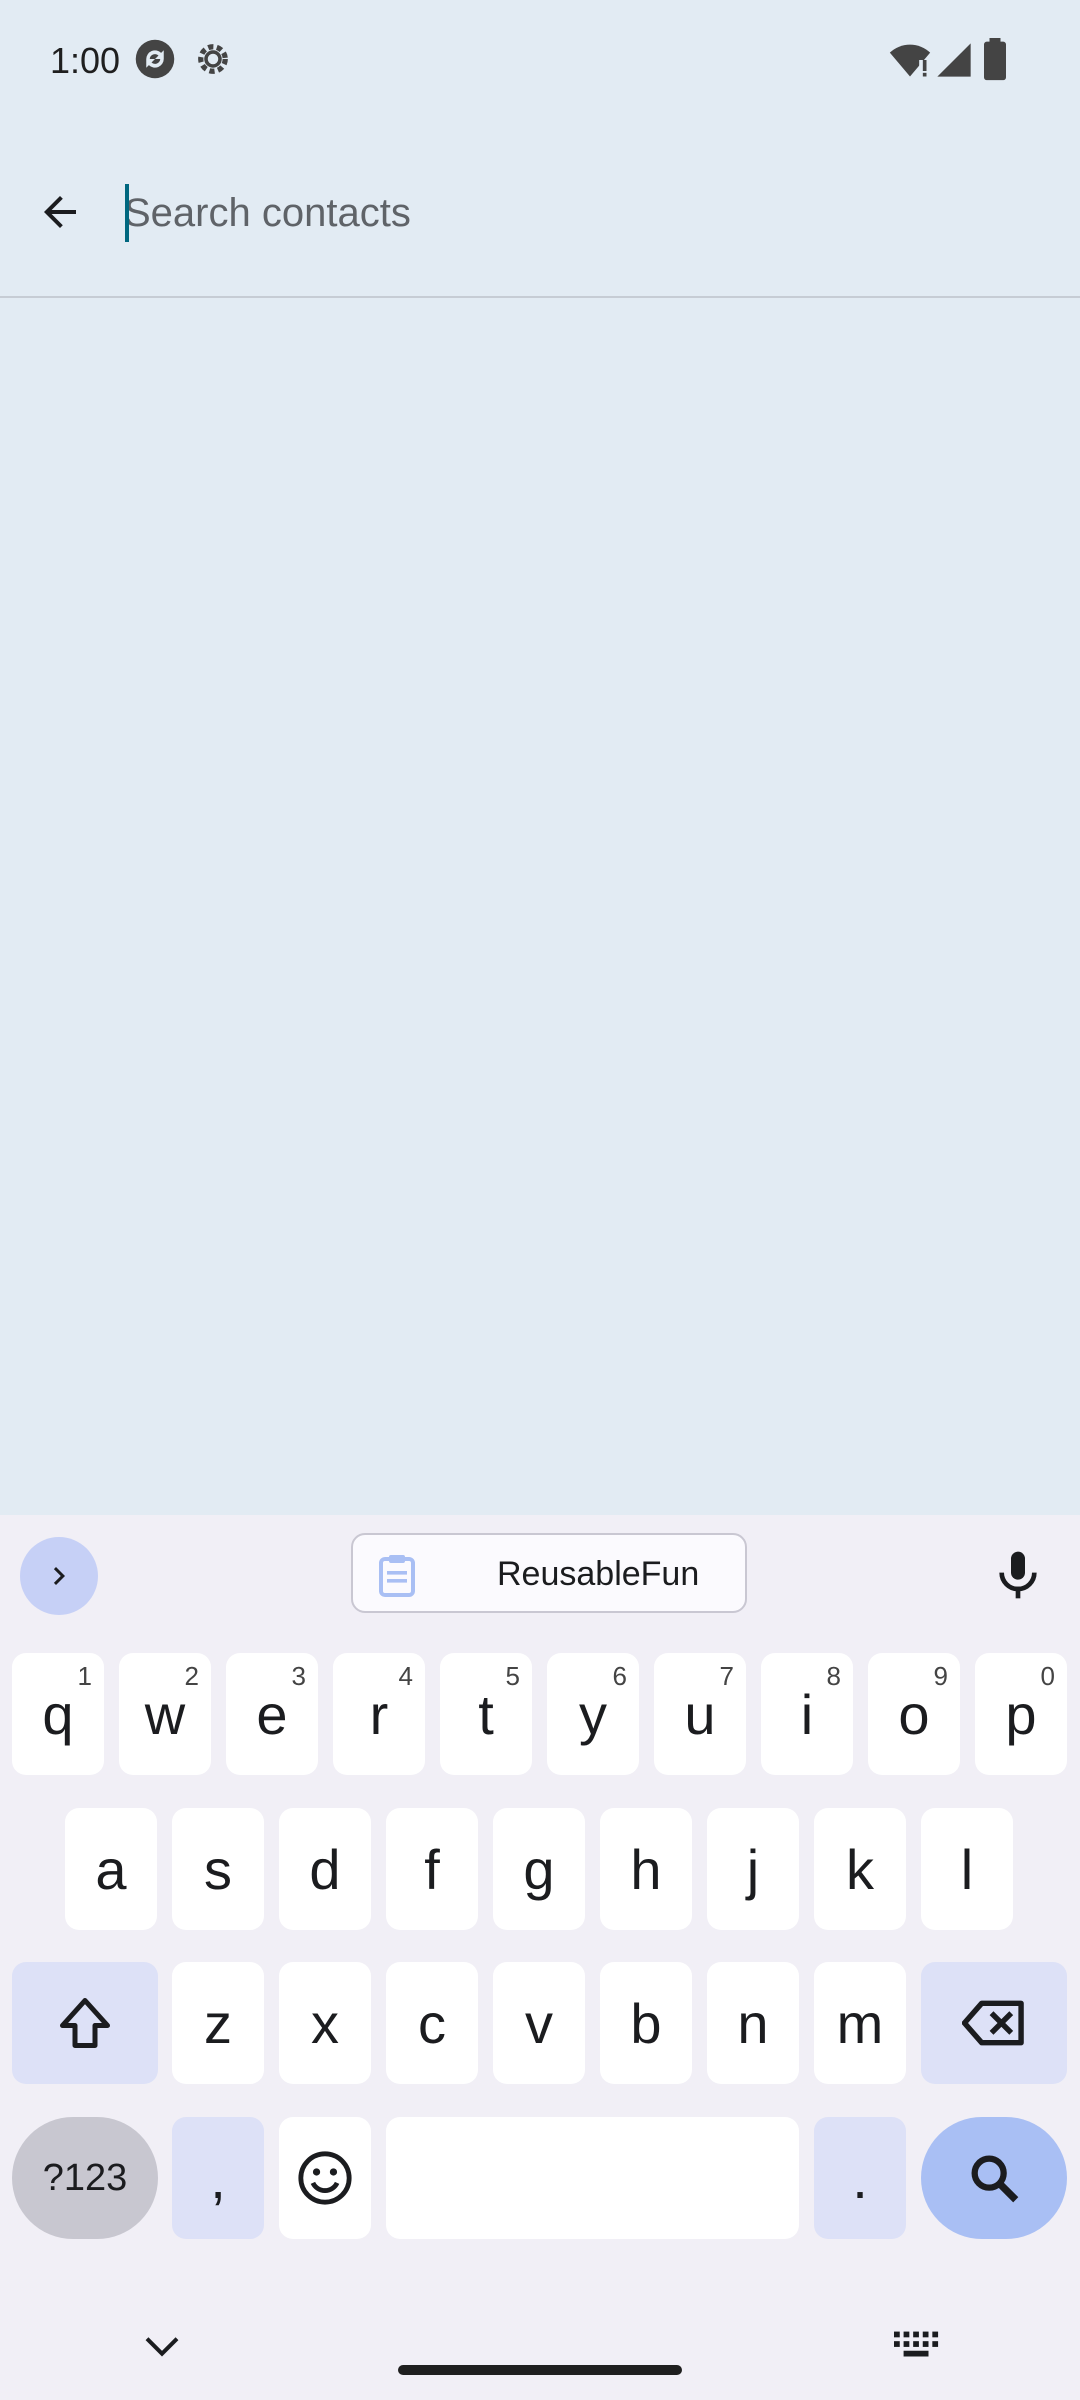 This screenshot has height=2400, width=1080. Describe the element at coordinates (646, 1869) in the screenshot. I see `key-h: h` at that location.